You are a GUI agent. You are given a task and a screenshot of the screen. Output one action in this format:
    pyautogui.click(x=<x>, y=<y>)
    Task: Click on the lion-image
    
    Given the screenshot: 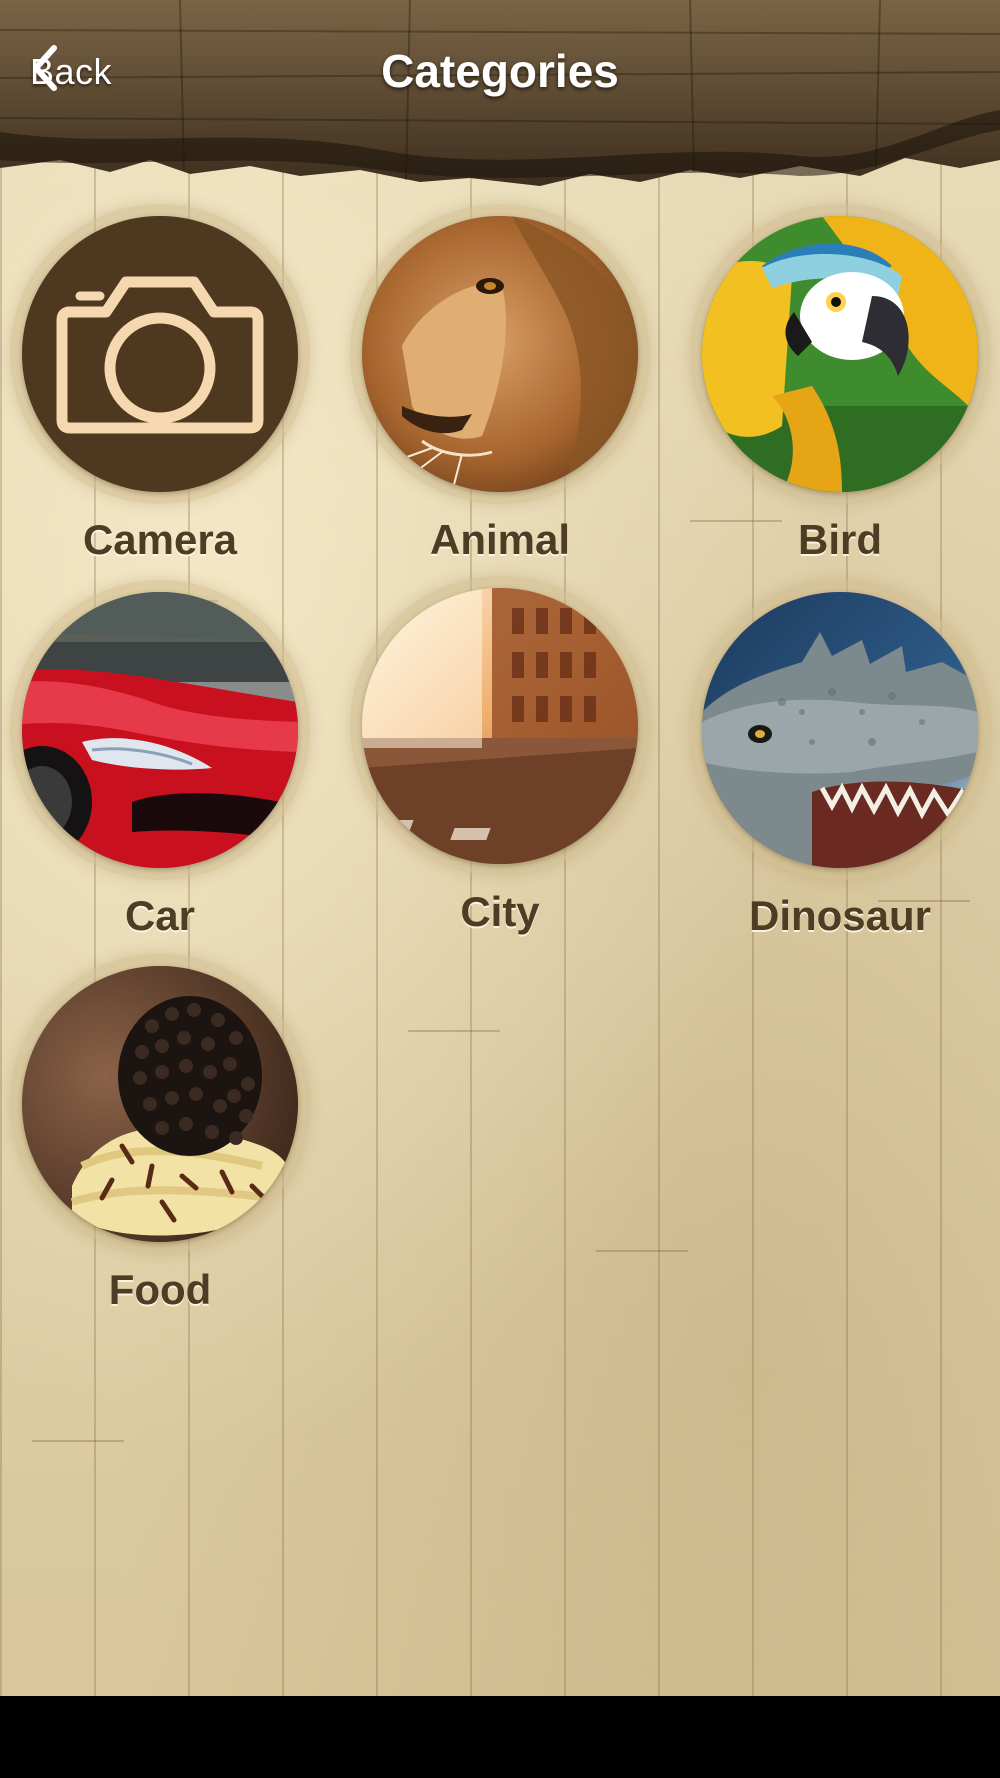 What is the action you would take?
    pyautogui.click(x=500, y=354)
    